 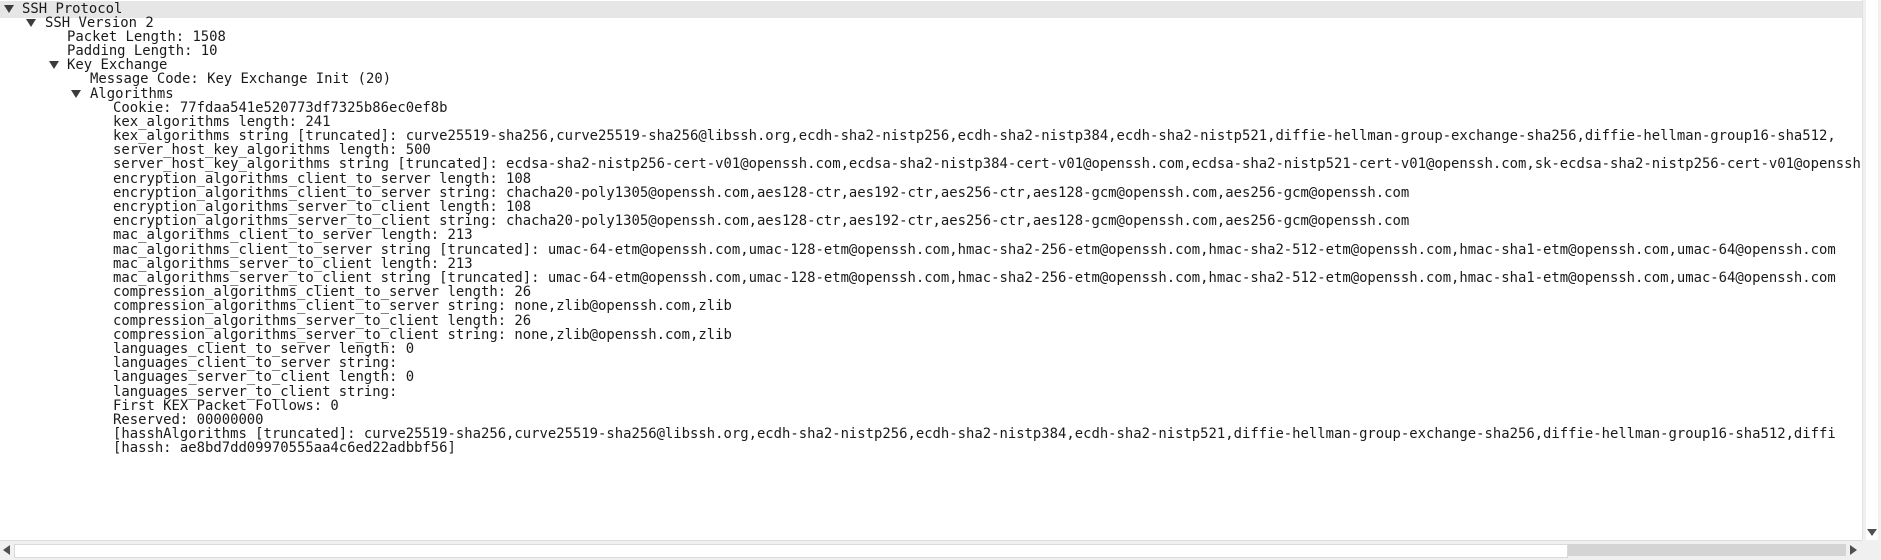 I want to click on scroll-down-arrow-icon, so click(x=1872, y=532).